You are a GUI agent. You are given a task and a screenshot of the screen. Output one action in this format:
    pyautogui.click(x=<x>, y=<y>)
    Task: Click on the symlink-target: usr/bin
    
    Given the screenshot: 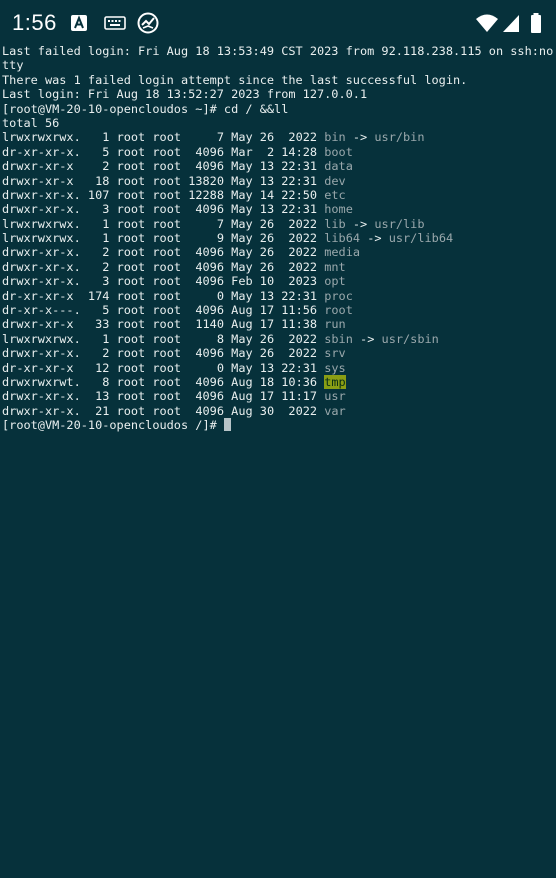 What is the action you would take?
    pyautogui.click(x=399, y=137)
    